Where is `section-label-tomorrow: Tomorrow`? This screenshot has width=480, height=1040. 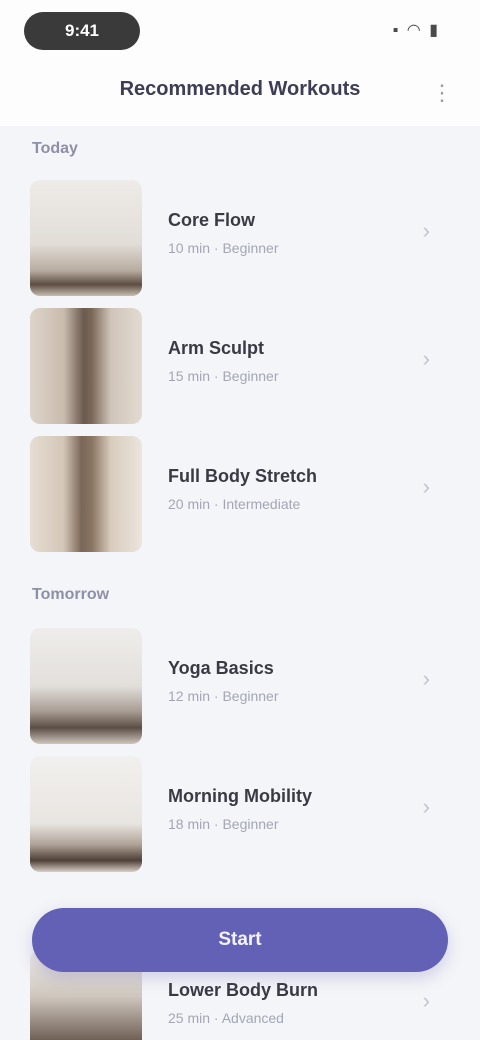
section-label-tomorrow: Tomorrow is located at coordinates (71, 594).